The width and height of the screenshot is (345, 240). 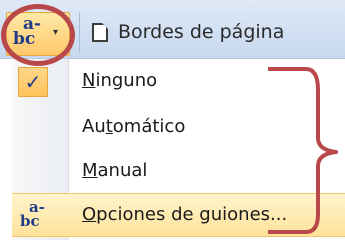 What do you see at coordinates (303, 150) in the screenshot?
I see `annotation-brace` at bounding box center [303, 150].